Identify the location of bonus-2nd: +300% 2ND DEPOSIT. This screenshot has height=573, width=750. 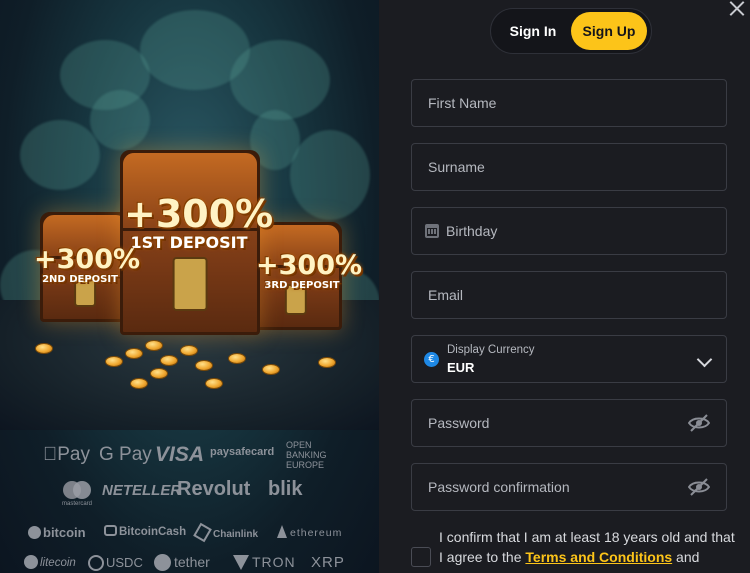
(87, 264).